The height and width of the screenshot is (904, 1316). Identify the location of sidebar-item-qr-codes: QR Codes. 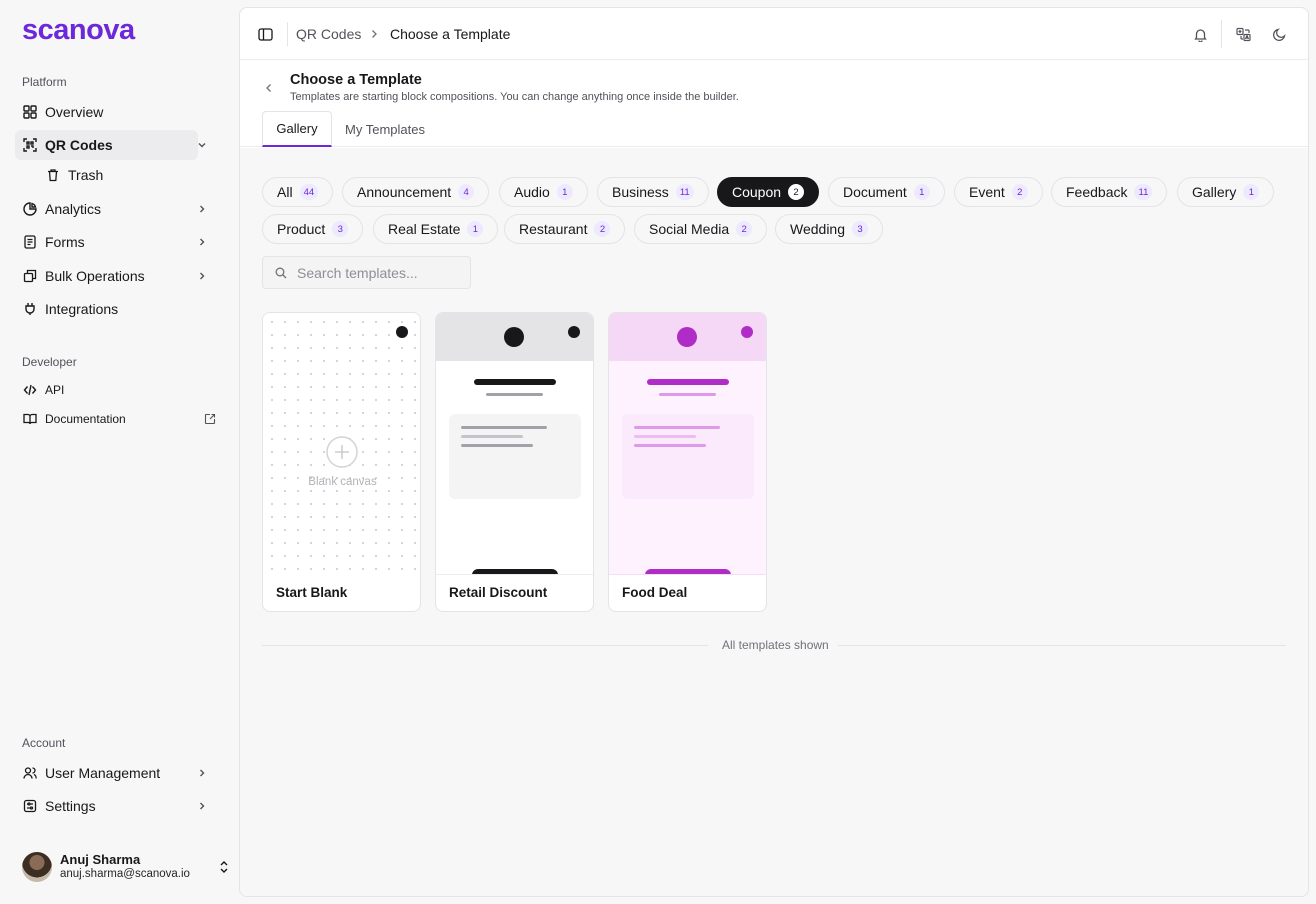
(110, 145).